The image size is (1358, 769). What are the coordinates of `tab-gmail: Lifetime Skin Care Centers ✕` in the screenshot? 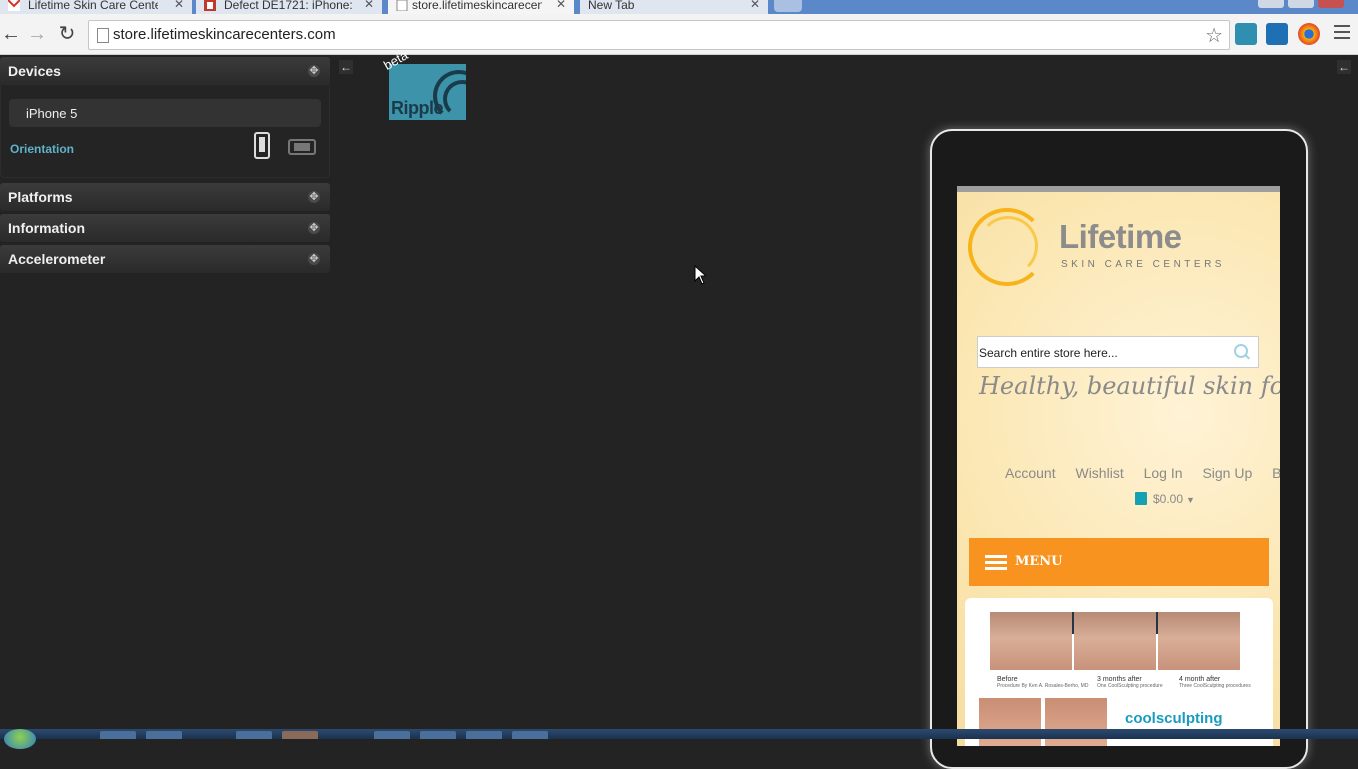 It's located at (96, 7).